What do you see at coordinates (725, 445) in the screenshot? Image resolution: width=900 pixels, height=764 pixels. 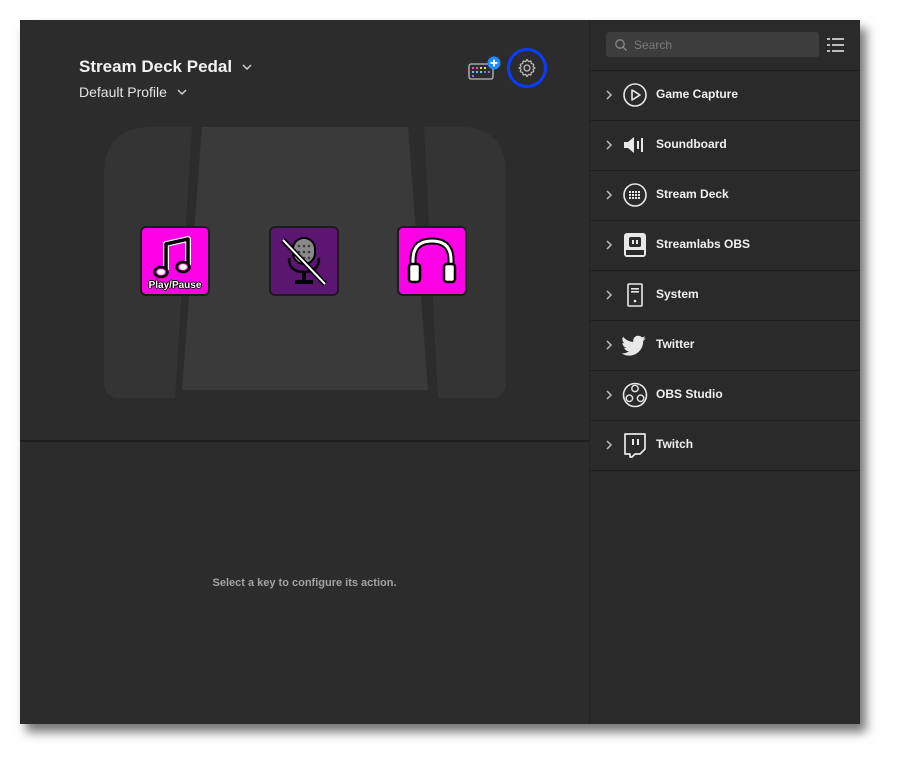 I see `category-twitch: Twitch` at bounding box center [725, 445].